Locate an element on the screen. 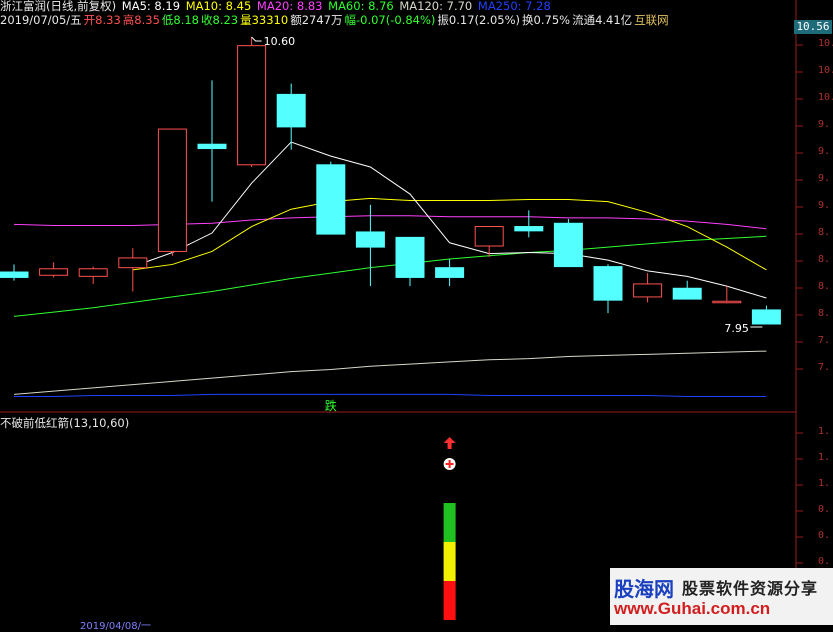 The image size is (833, 632). source-label: 互联网 is located at coordinates (651, 20).